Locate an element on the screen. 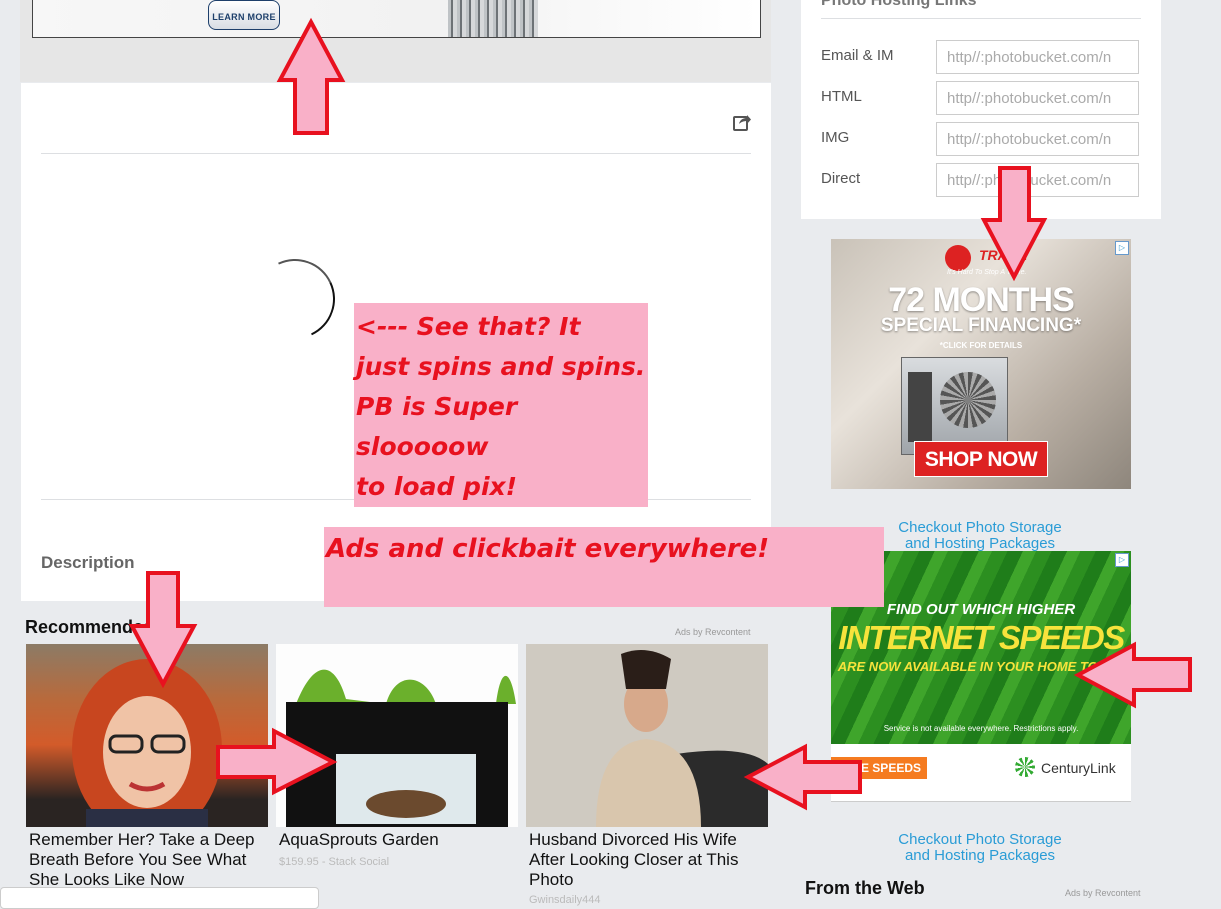 This screenshot has height=909, width=1221. up-arrow-icon is located at coordinates (311, 76).